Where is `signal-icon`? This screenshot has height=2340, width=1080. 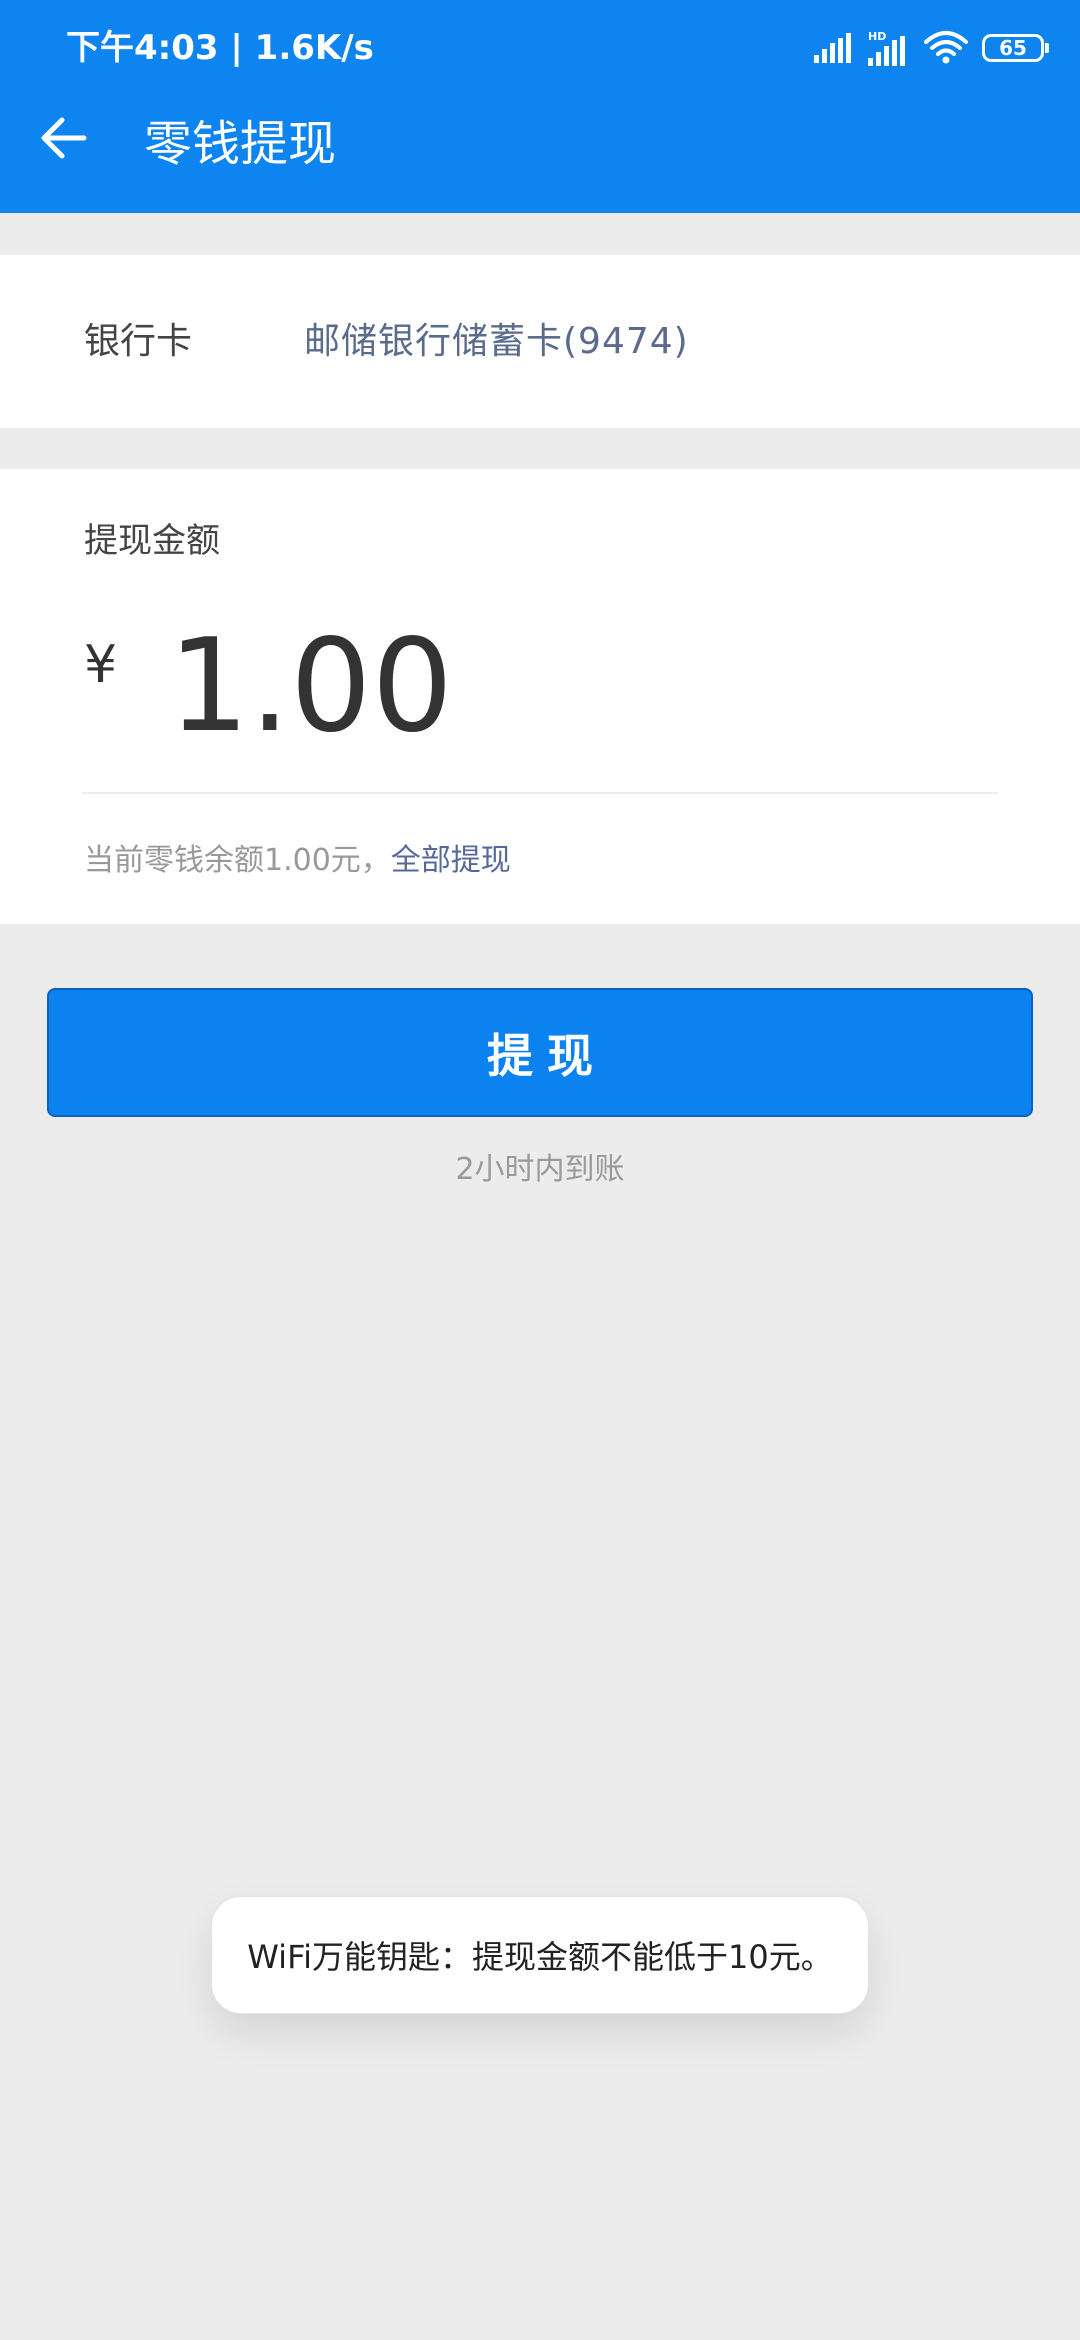
signal-icon is located at coordinates (832, 48).